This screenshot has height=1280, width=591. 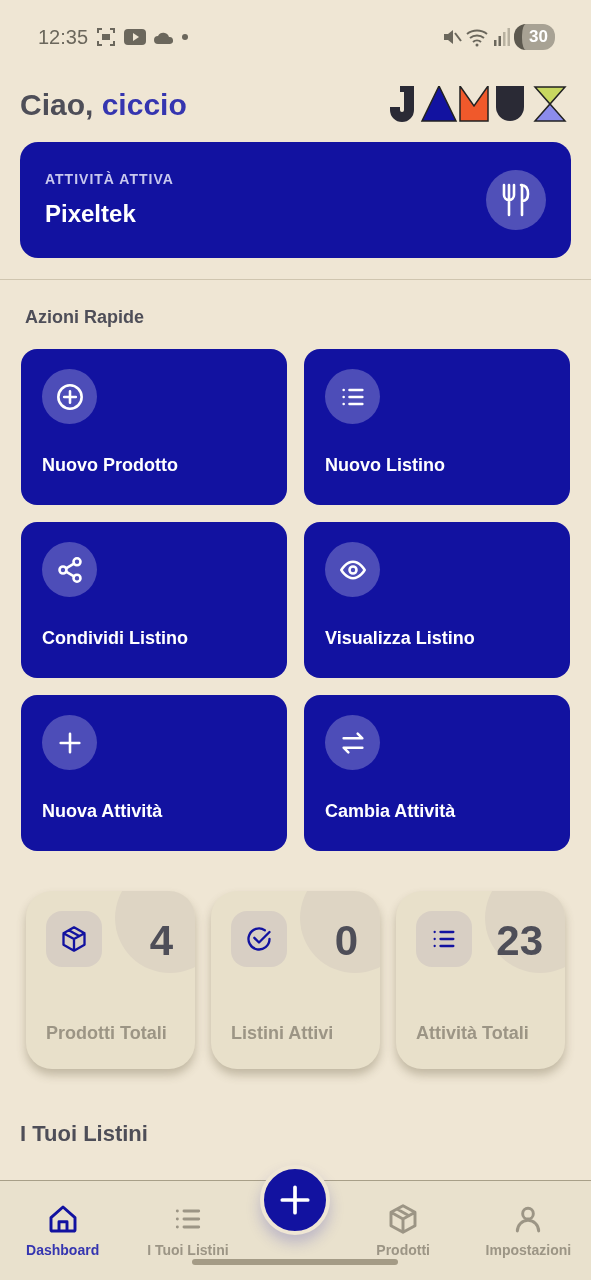 I want to click on stat-label: Prodotti Totali, so click(x=106, y=1033).